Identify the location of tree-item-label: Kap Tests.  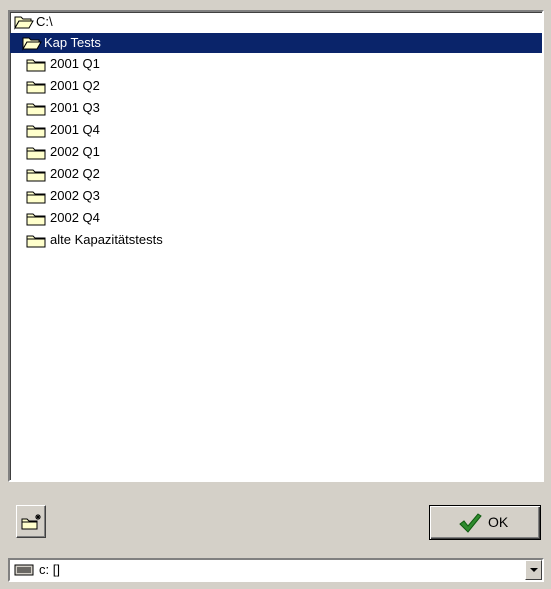
(72, 42).